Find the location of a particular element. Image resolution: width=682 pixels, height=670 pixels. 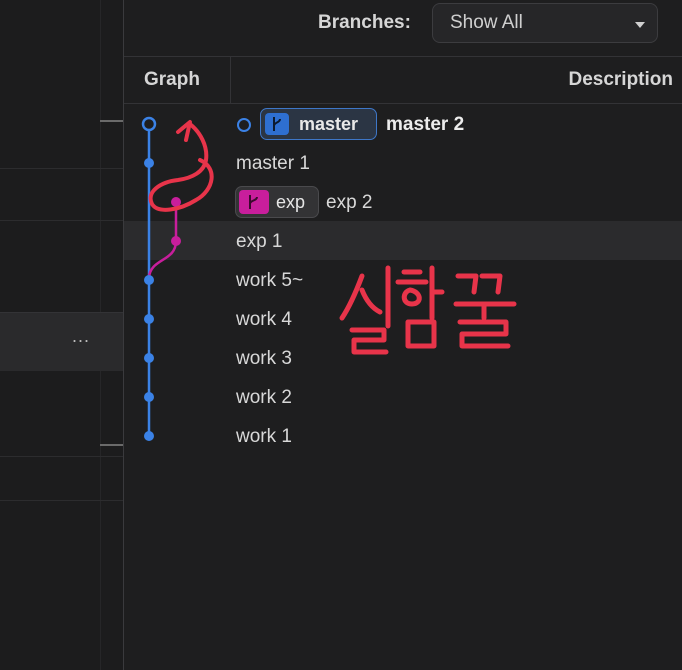

annotation-korean-text-ink is located at coordinates (428, 310).